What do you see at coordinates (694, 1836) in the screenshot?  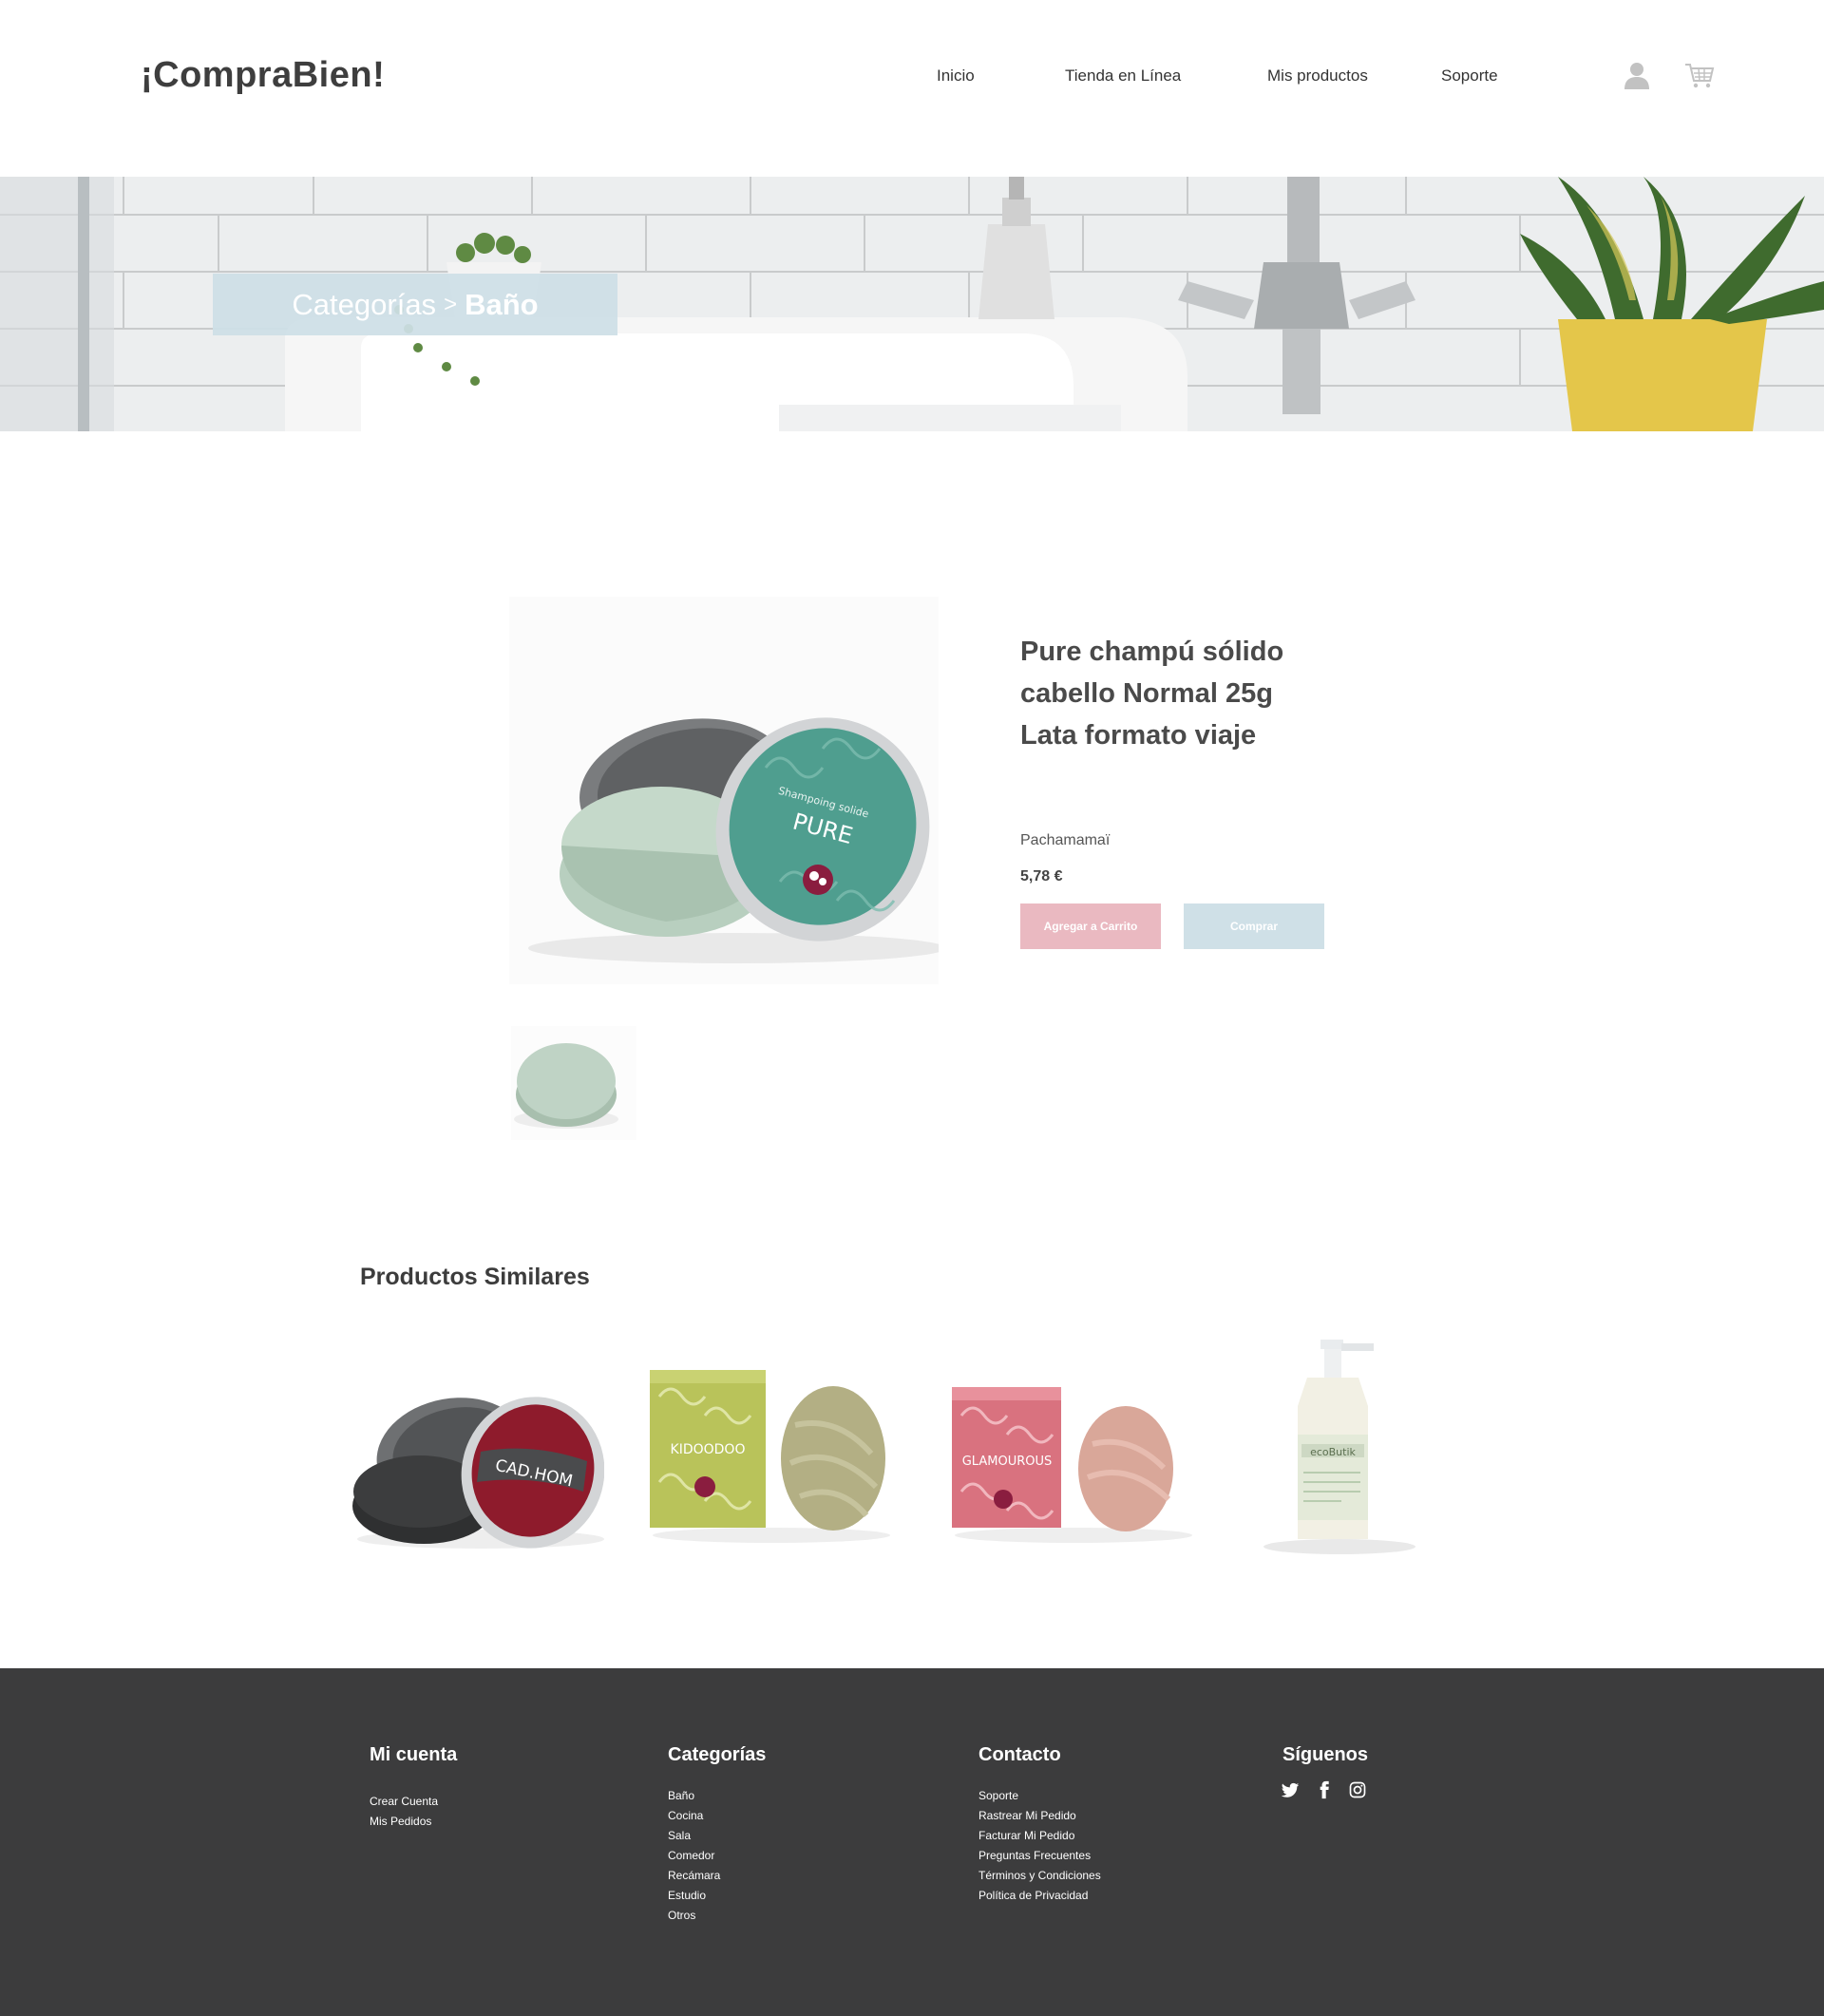 I see `footer-link-category: Sala` at bounding box center [694, 1836].